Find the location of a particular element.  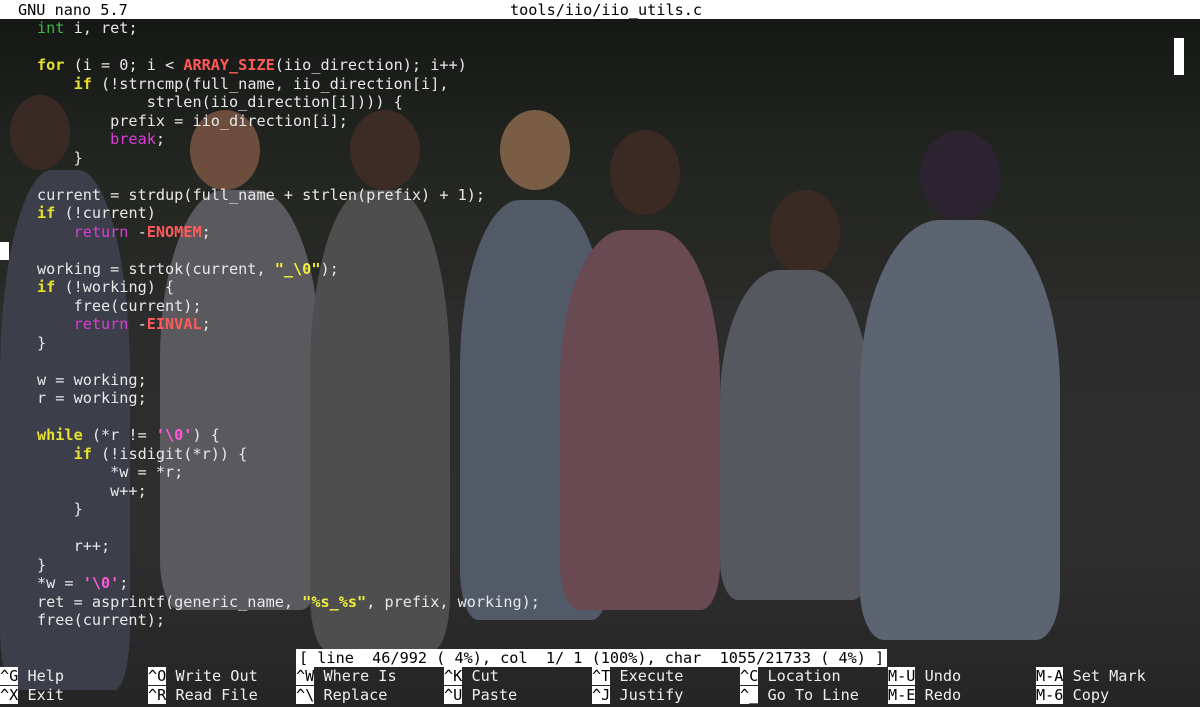

shortcut-label: Paste is located at coordinates (490, 695).